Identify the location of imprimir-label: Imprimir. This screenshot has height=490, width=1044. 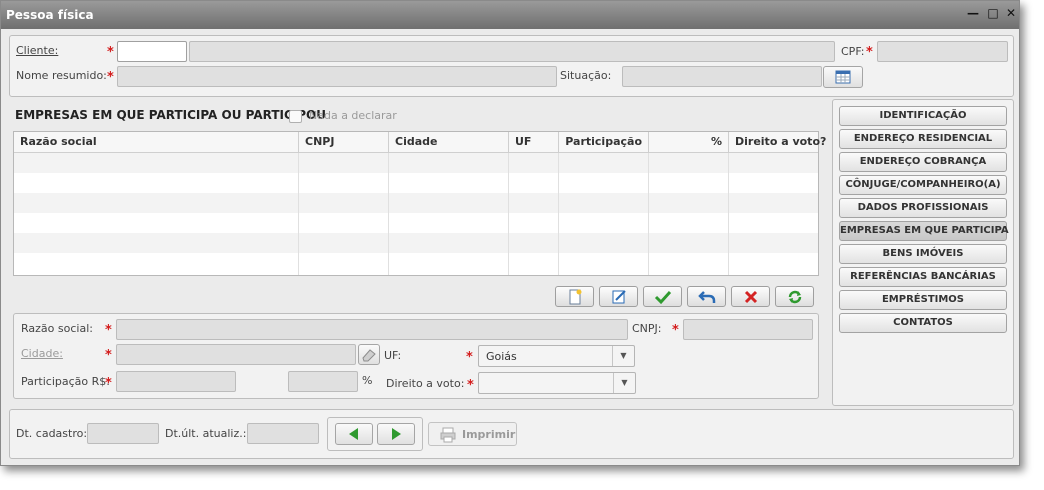
(489, 434).